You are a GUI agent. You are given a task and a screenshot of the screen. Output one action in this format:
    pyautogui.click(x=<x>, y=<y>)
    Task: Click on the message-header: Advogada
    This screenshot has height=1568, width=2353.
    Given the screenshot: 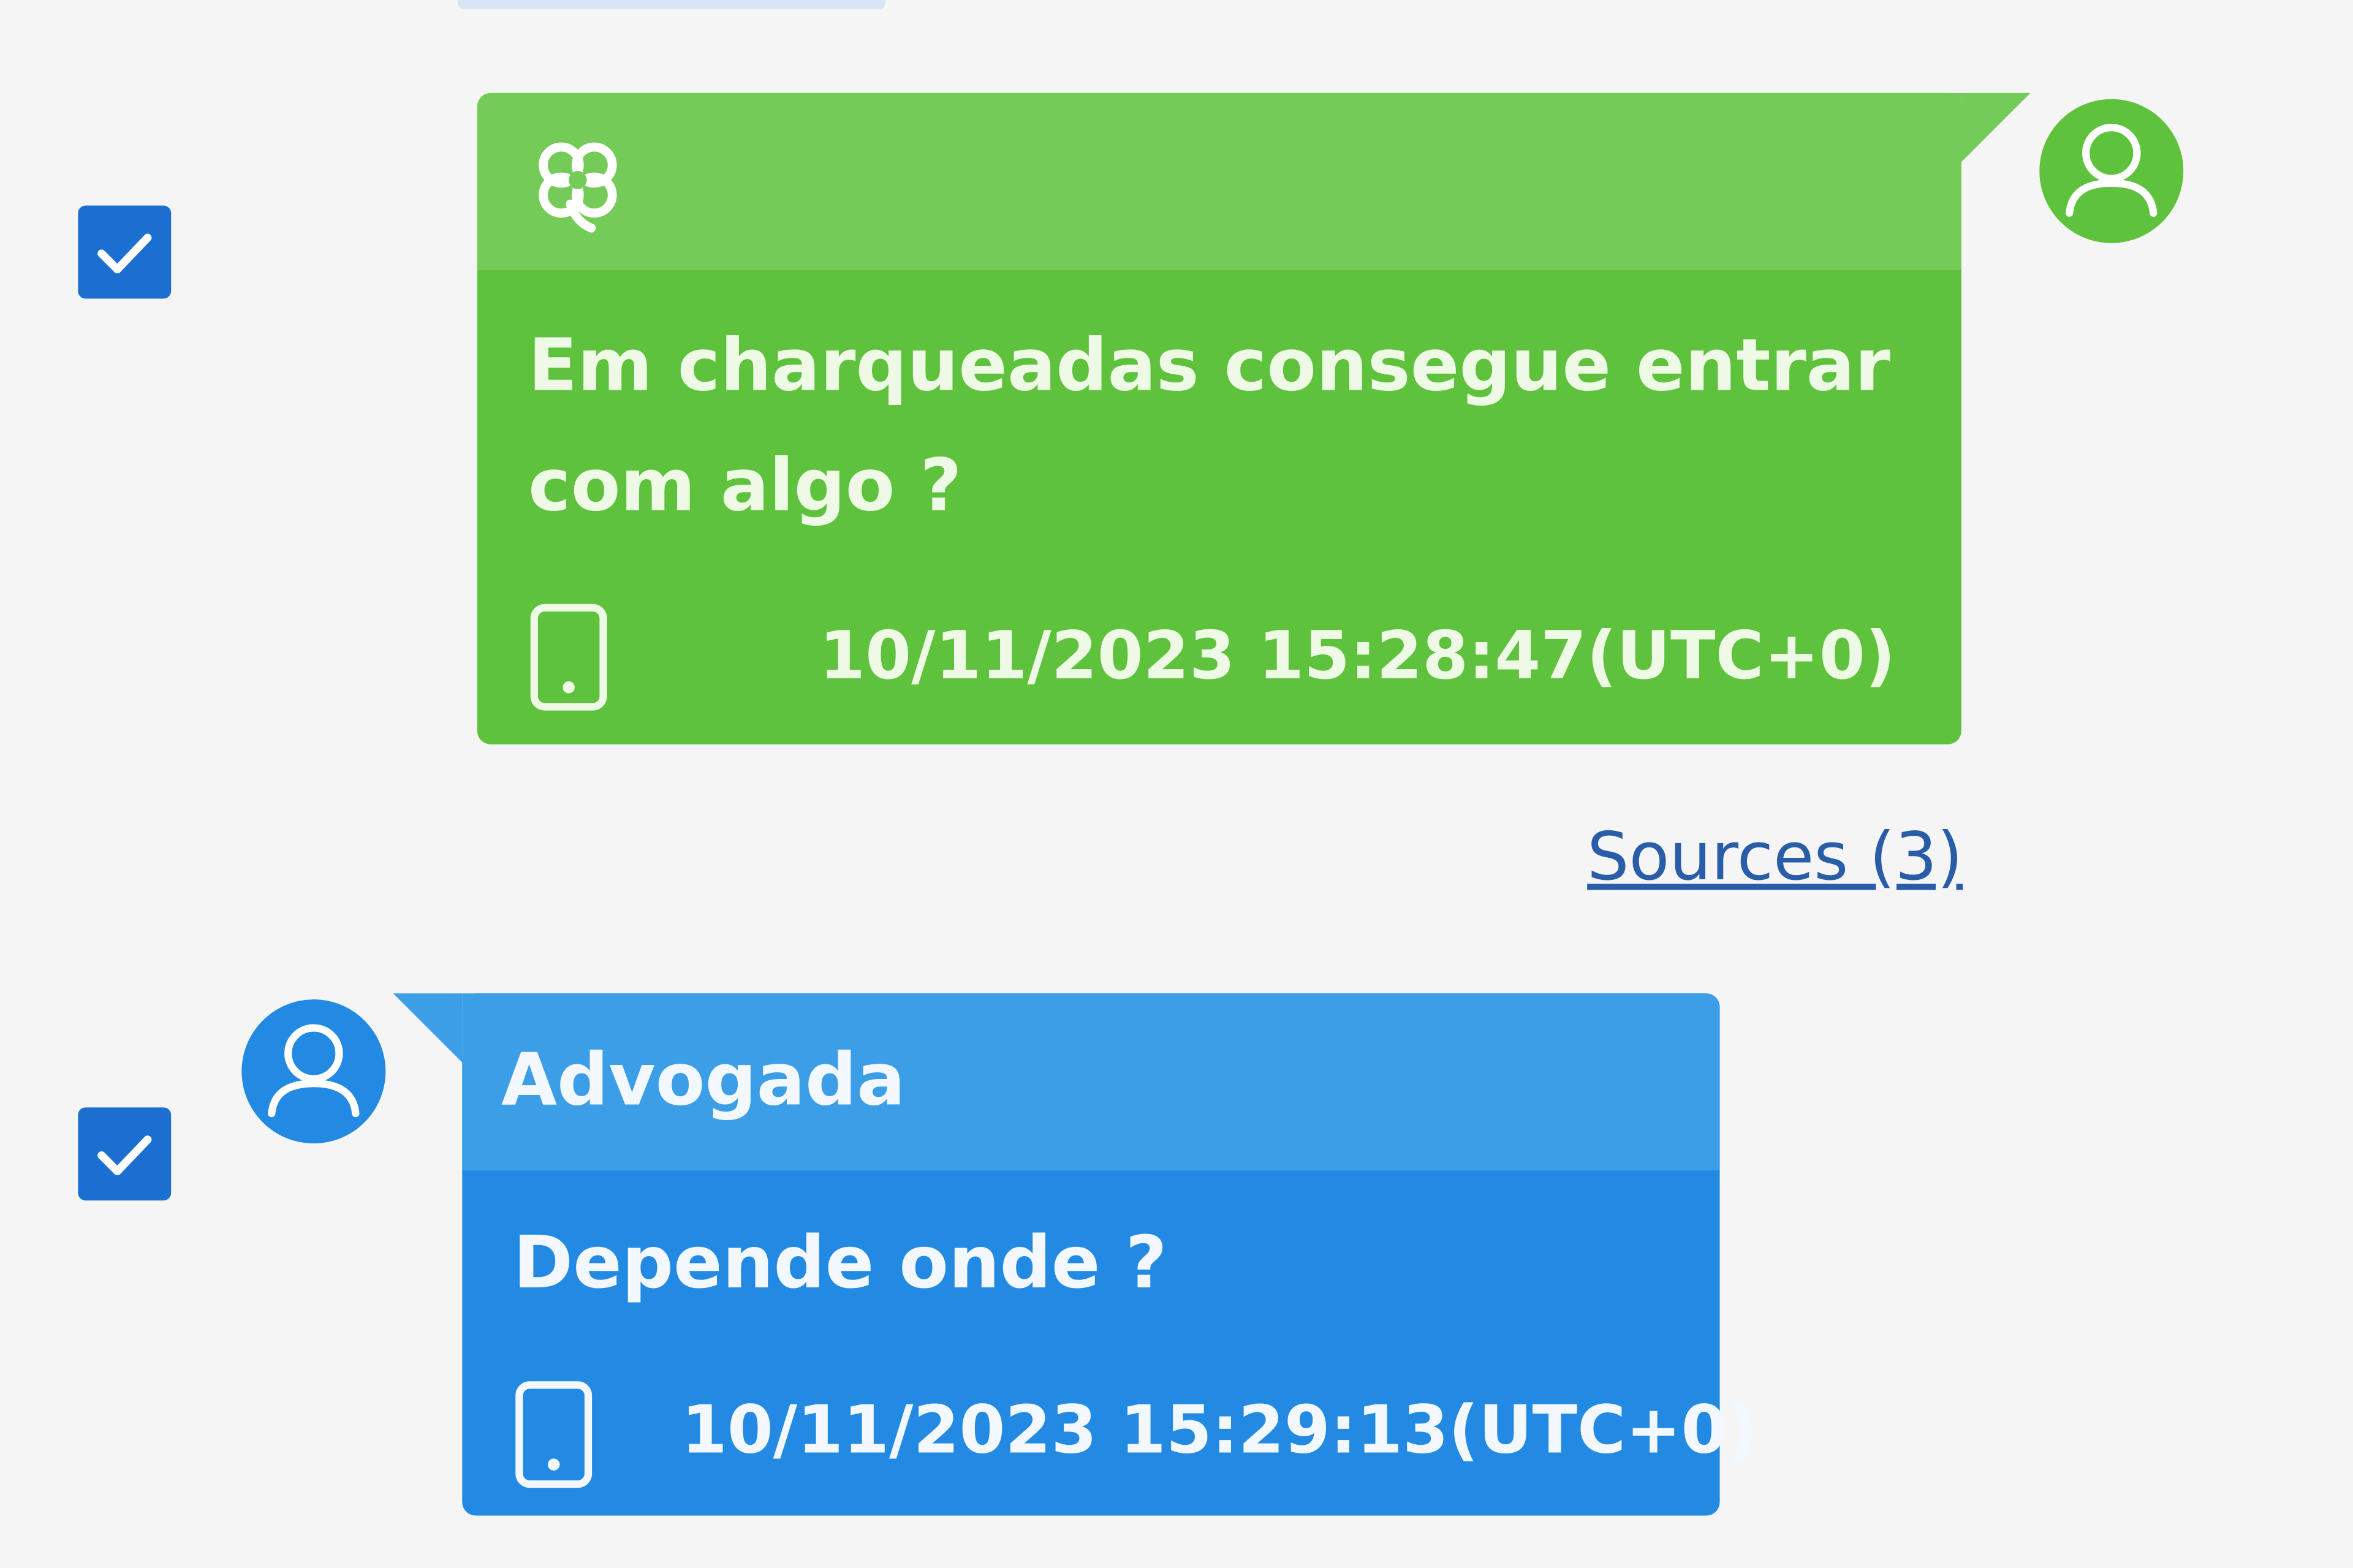 What is the action you would take?
    pyautogui.click(x=1056, y=1082)
    